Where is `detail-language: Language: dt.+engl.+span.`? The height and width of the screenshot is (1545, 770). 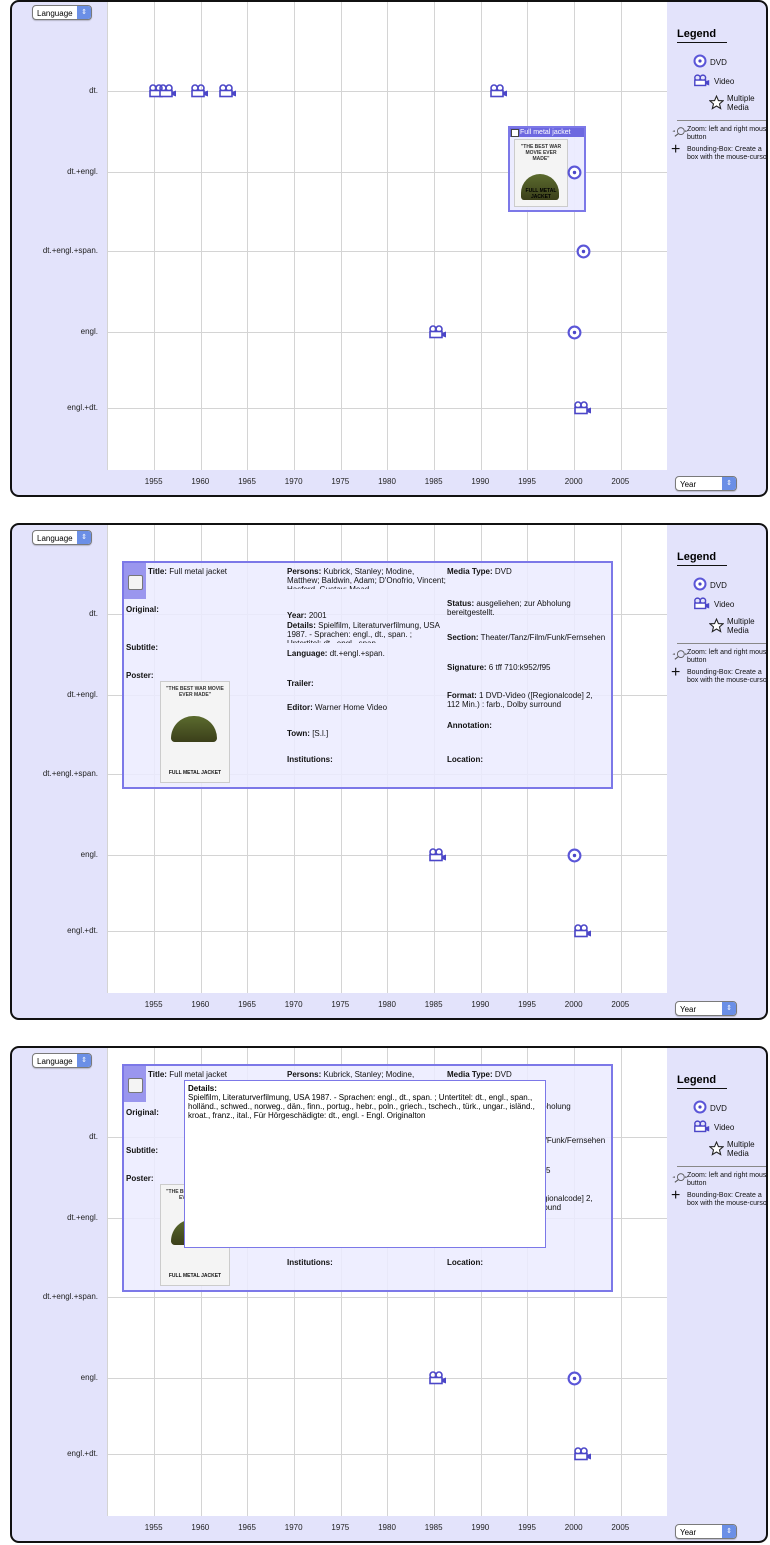 detail-language: Language: dt.+engl.+span. is located at coordinates (367, 653).